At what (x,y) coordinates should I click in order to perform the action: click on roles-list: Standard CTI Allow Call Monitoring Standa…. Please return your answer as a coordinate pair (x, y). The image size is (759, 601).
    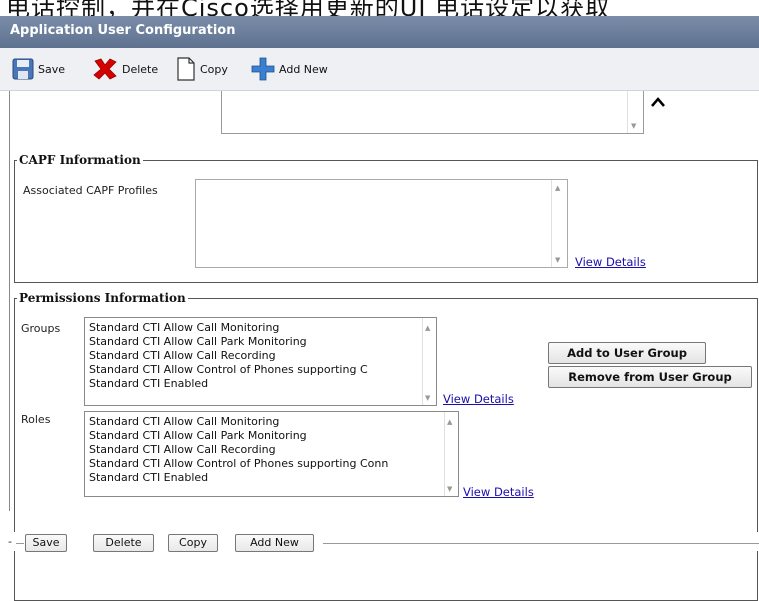
    Looking at the image, I should click on (271, 454).